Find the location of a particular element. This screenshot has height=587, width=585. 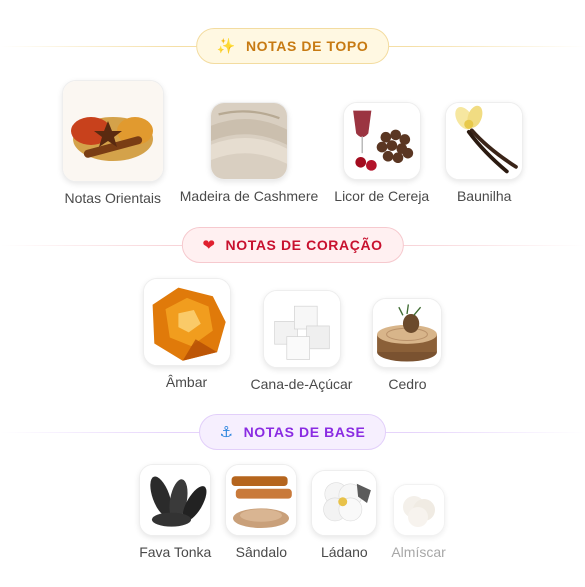

note-ambar: Âmbar is located at coordinates (186, 334).